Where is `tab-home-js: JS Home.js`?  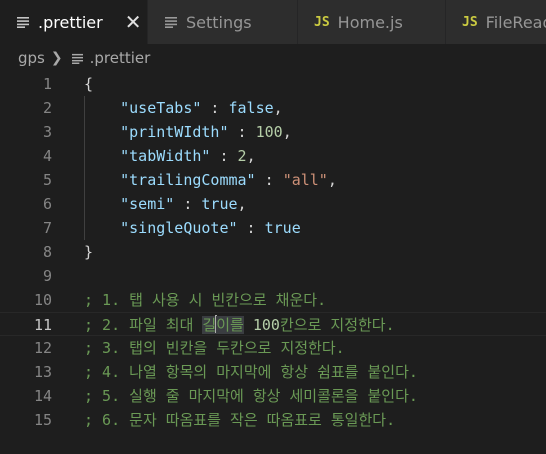
tab-home-js: JS Home.js is located at coordinates (372, 22).